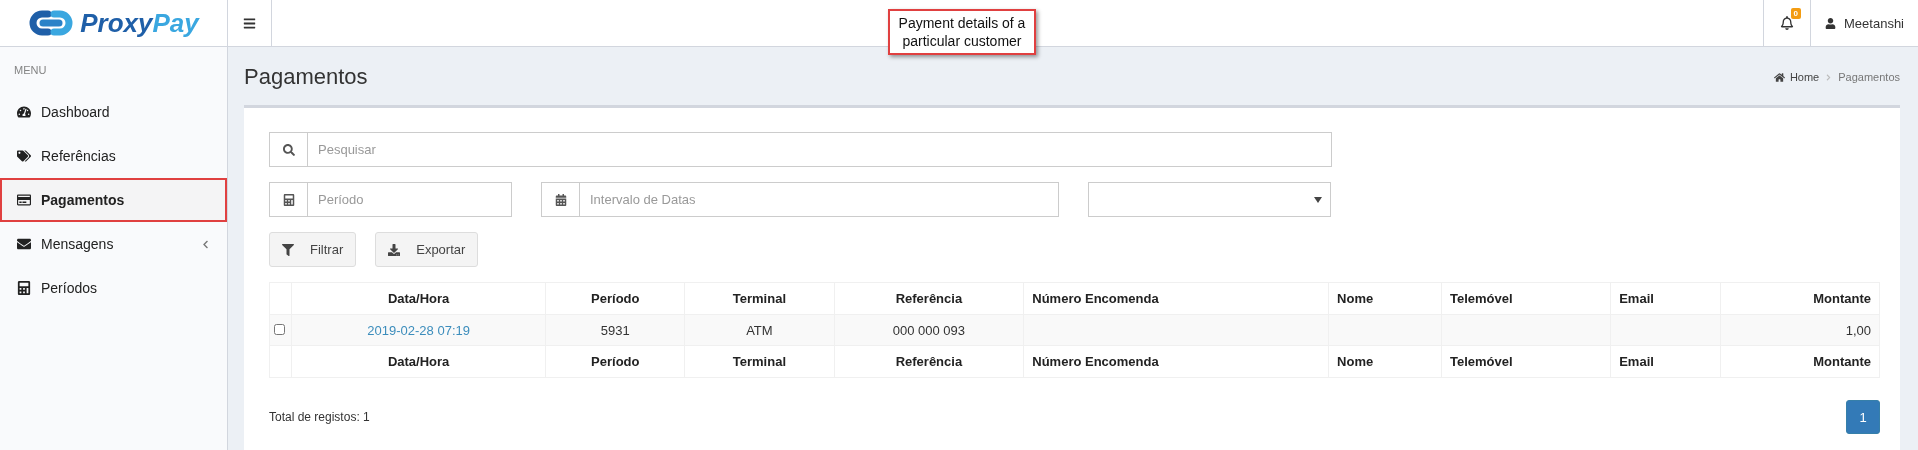  Describe the element at coordinates (139, 23) in the screenshot. I see `brand-name: ProxyPay` at that location.